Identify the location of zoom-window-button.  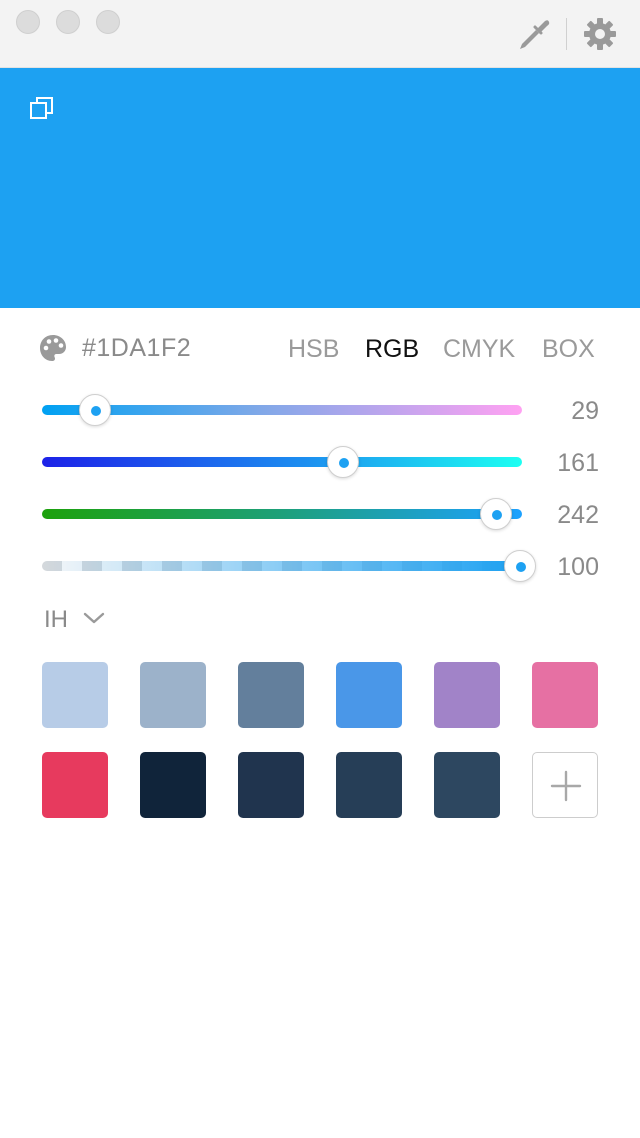
(108, 22).